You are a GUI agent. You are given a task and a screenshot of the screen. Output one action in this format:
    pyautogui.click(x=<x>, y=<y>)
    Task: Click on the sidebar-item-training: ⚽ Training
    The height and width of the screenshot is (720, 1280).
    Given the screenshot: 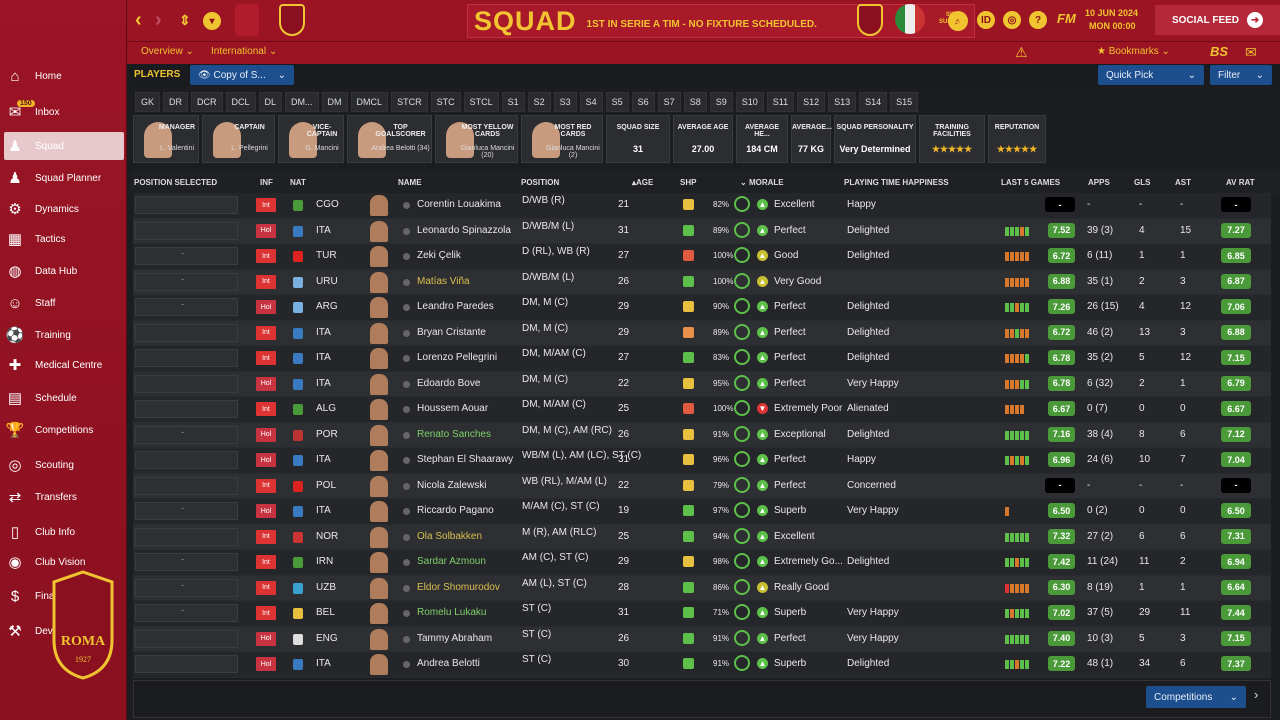 What is the action you would take?
    pyautogui.click(x=64, y=335)
    